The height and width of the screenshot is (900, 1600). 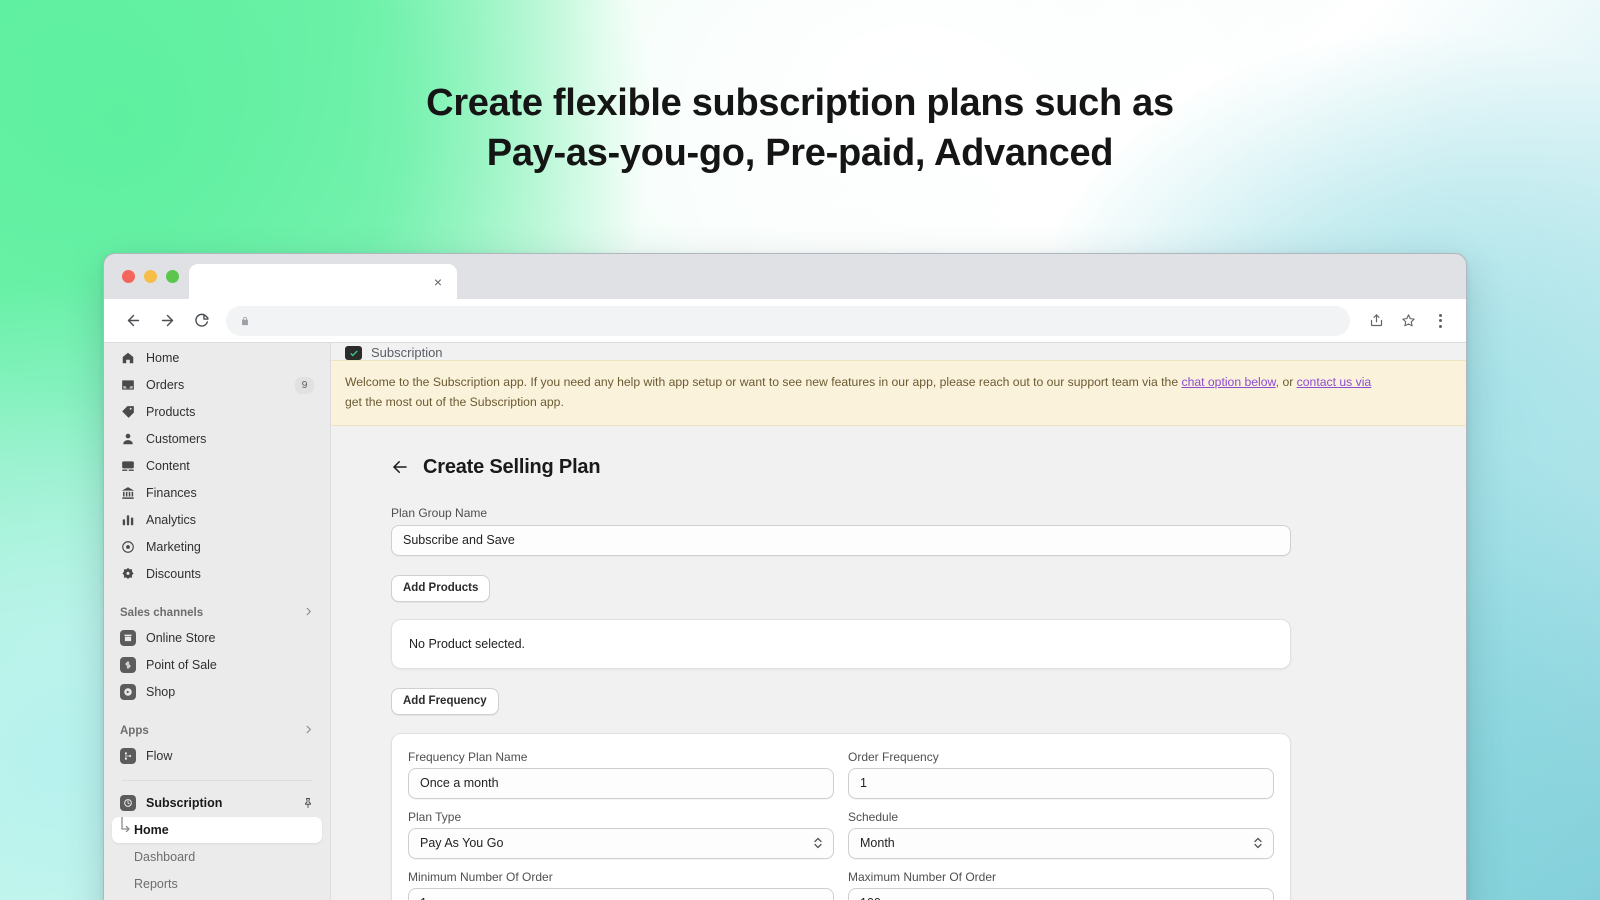 I want to click on sidebar-item-discounts: Discounts, so click(x=217, y=574).